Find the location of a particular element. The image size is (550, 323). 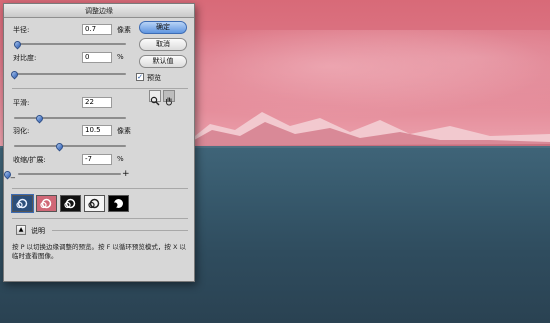

help-text: 按 P 以切换边缘调整的预览。按 F 以循环预览模式，按 X 以临时查看图像。 is located at coordinates (99, 251).